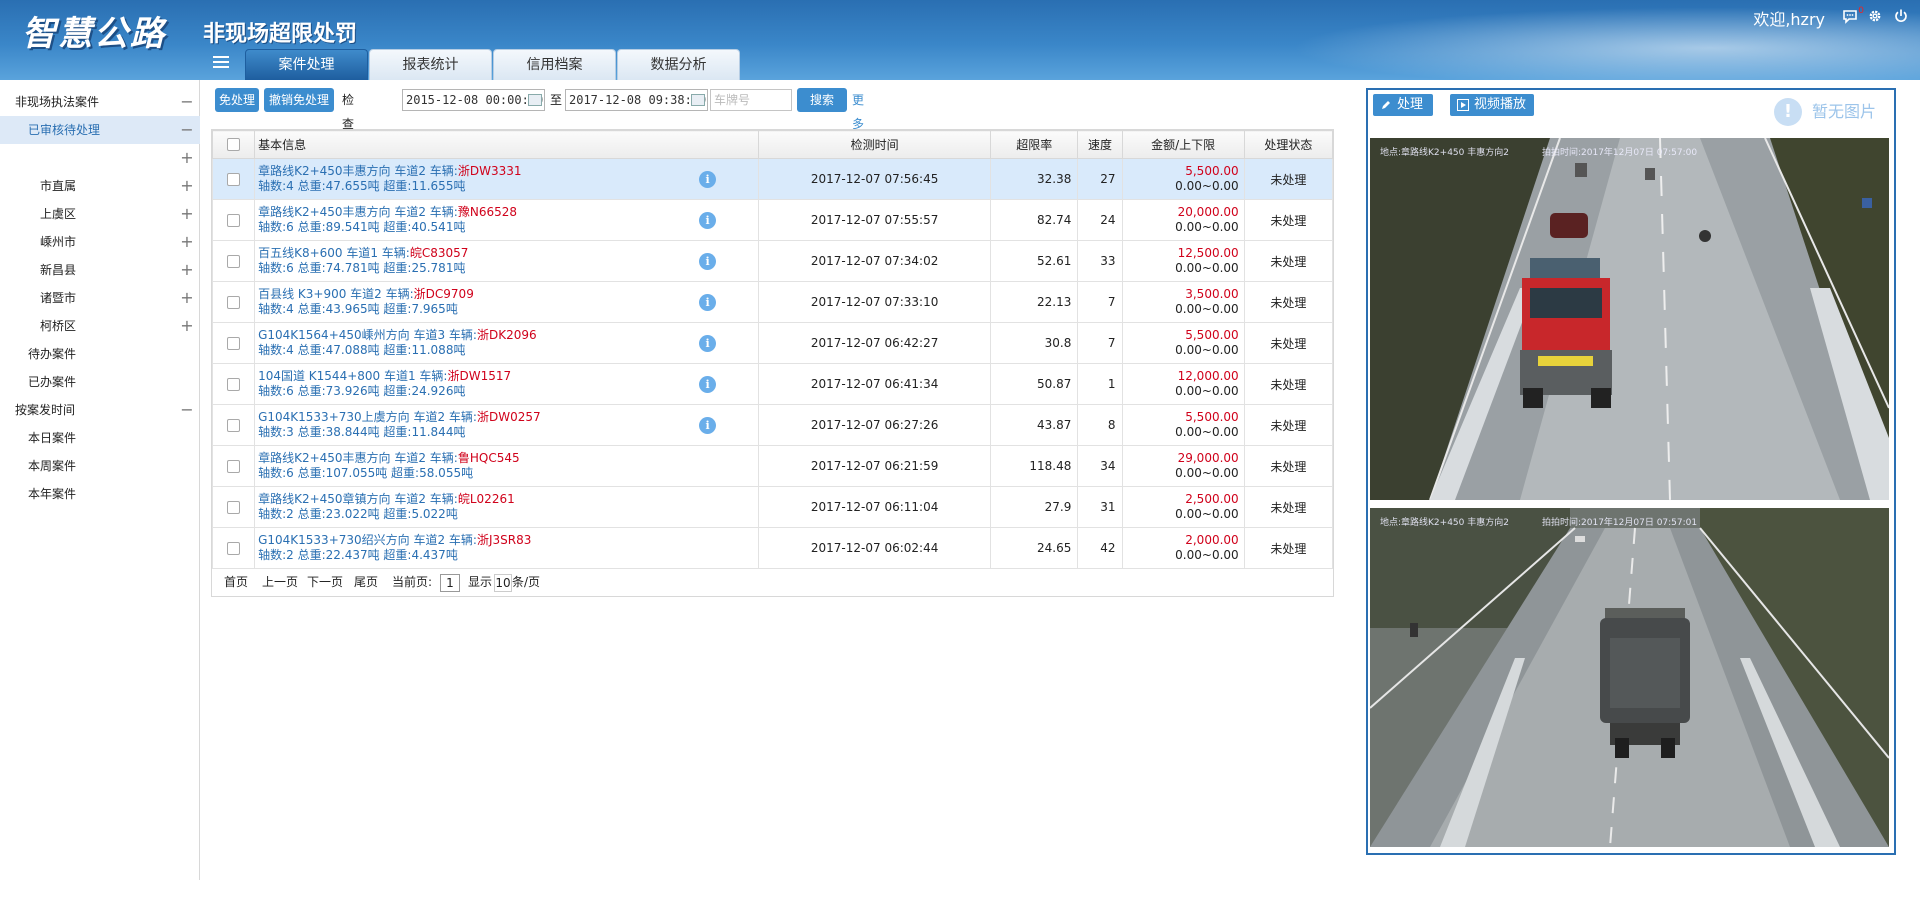 This screenshot has width=1920, height=920. I want to click on sidebar-item-city-direct: 市直属 +, so click(100, 186).